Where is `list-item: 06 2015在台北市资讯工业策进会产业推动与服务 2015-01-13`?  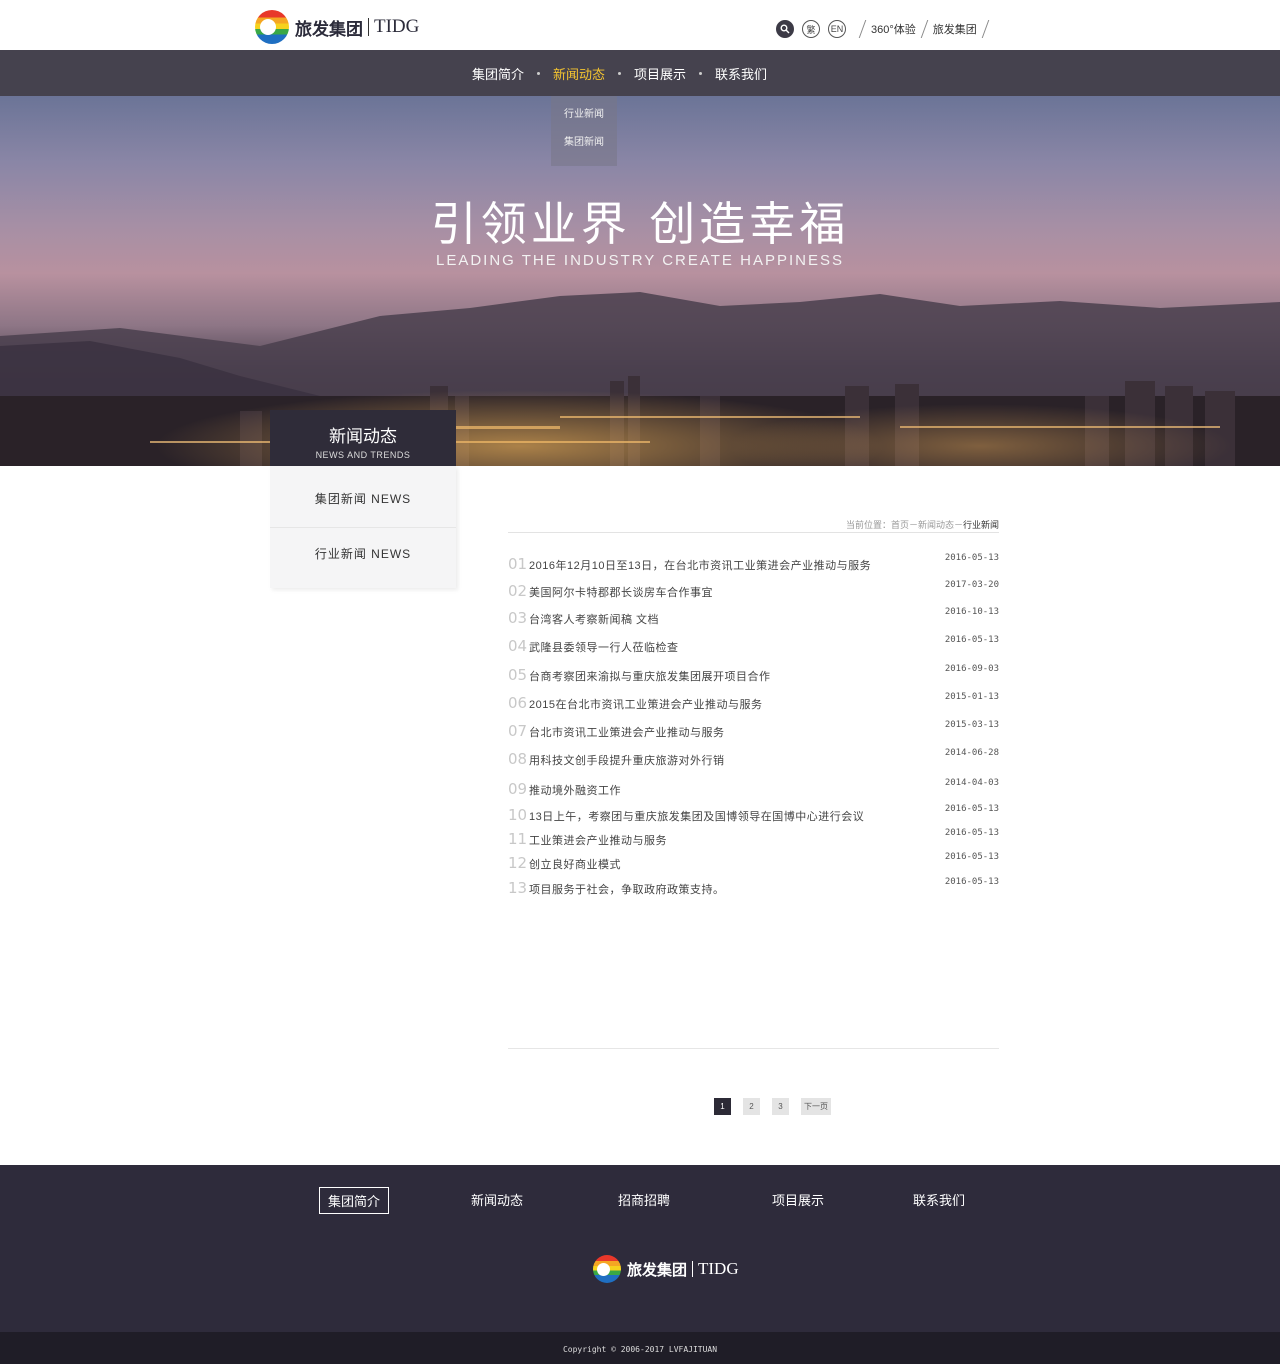 list-item: 06 2015在台北市资讯工业策进会产业推动与服务 2015-01-13 is located at coordinates (753, 703).